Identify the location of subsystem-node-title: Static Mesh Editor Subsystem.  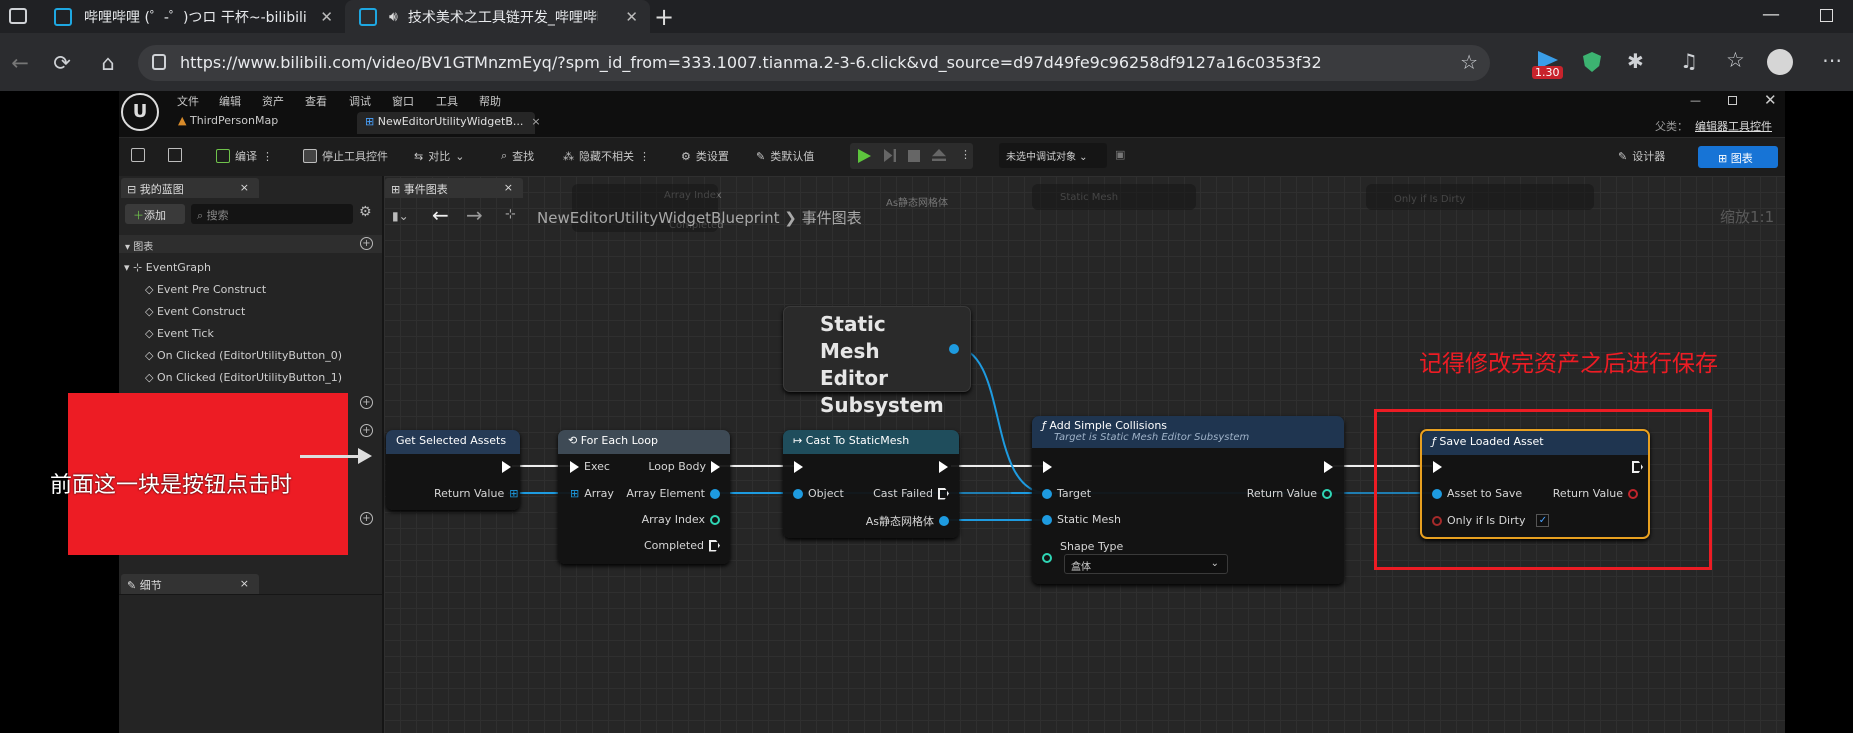
(882, 364).